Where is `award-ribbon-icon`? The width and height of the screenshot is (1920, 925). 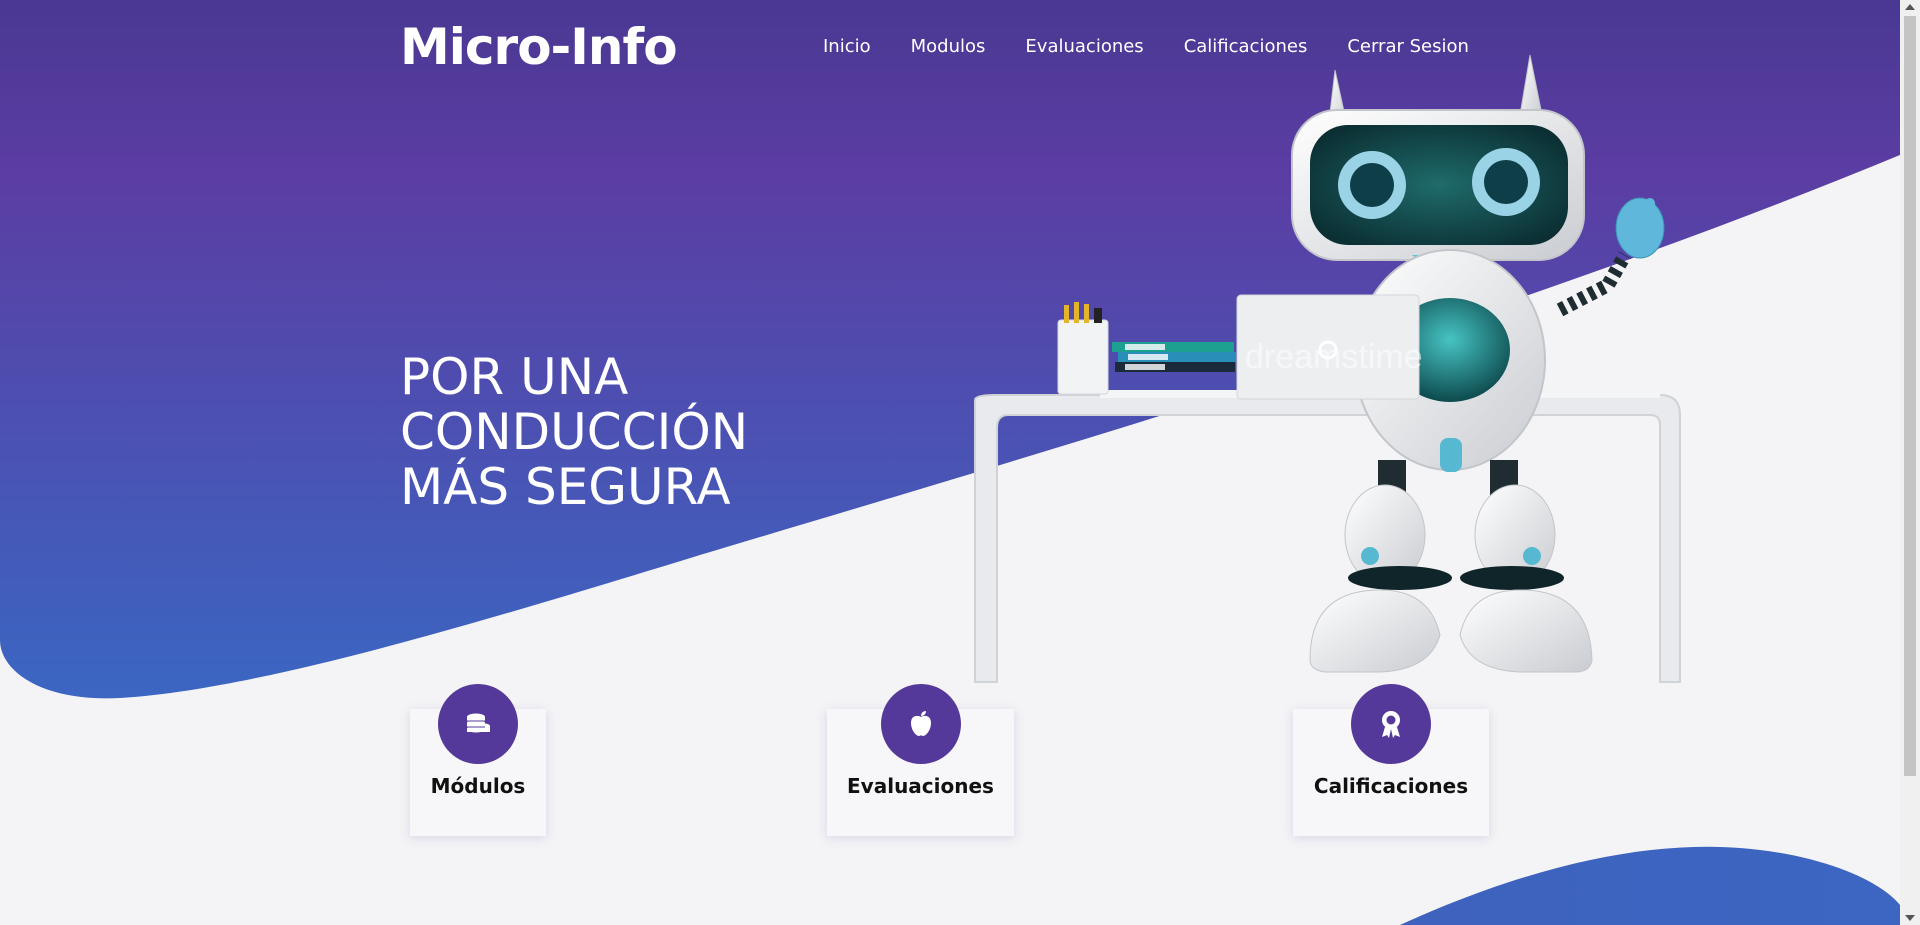 award-ribbon-icon is located at coordinates (1391, 724).